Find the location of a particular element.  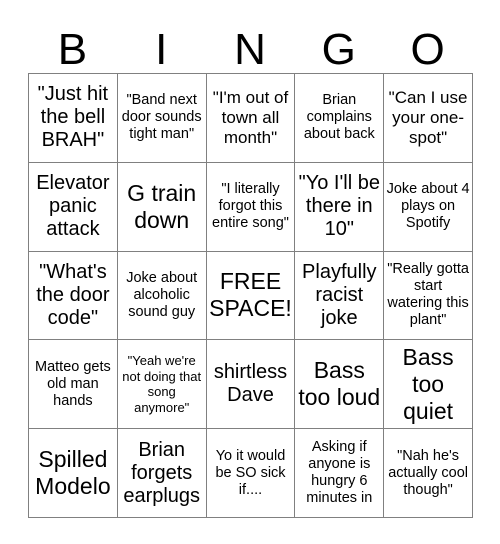

bingo-header-letter-i: I is located at coordinates (161, 49).